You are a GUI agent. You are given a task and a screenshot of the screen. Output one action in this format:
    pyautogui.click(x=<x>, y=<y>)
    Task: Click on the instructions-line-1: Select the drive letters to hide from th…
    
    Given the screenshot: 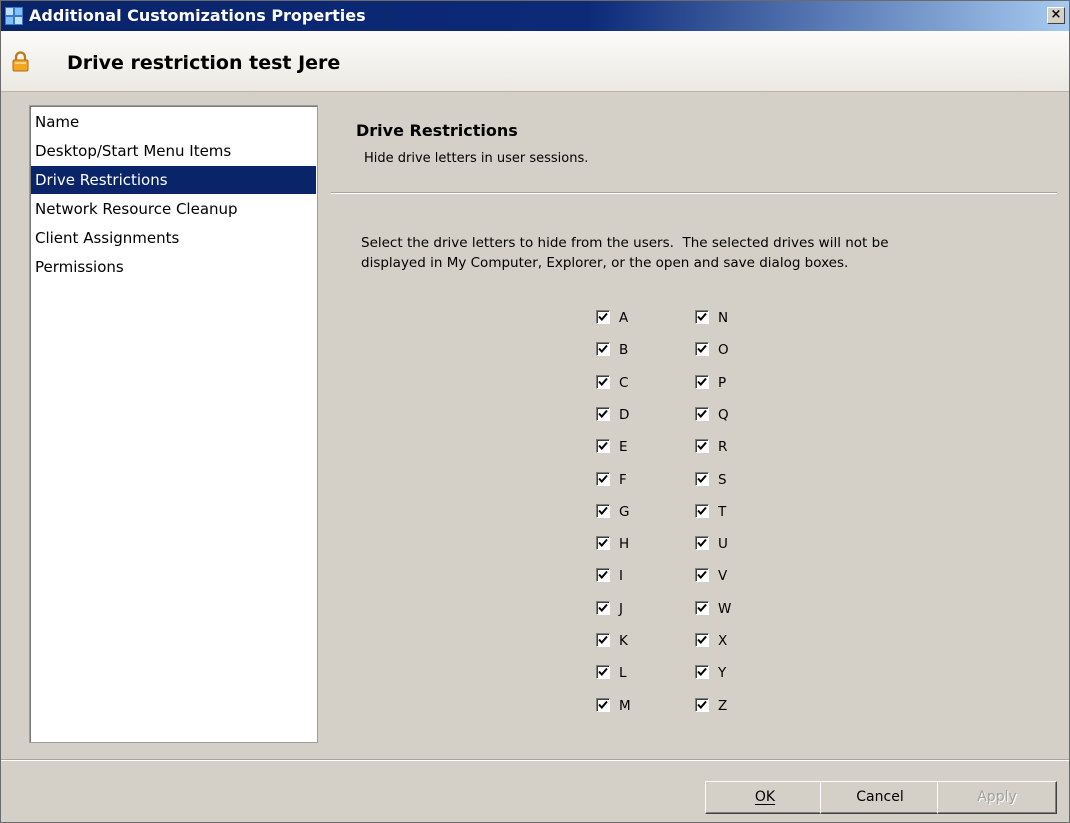 What is the action you would take?
    pyautogui.click(x=625, y=243)
    